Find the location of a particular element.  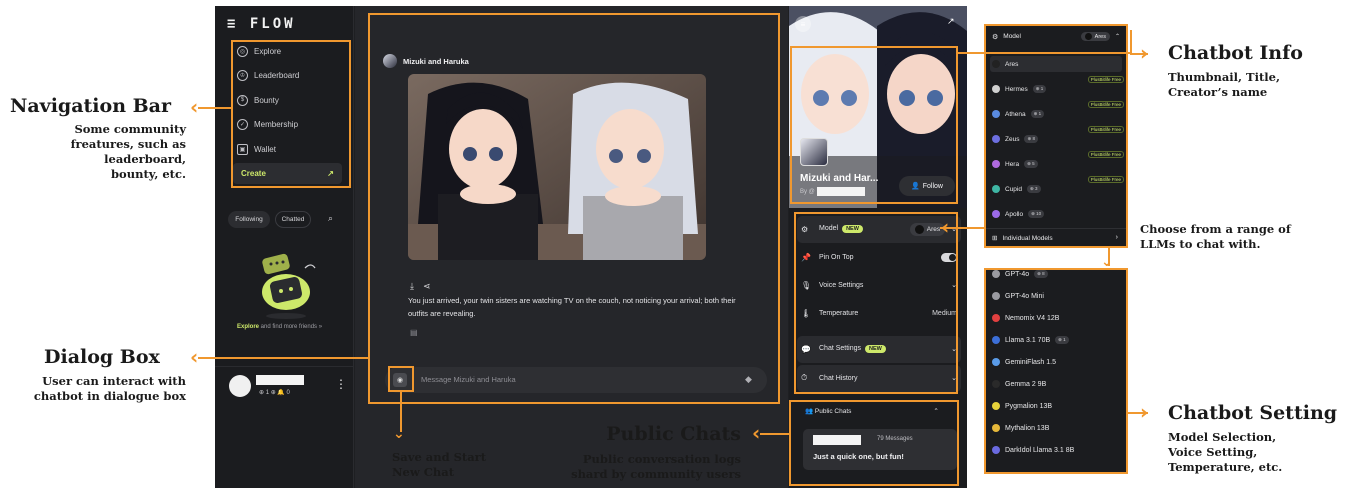

explore-rest: and find more friends » is located at coordinates (291, 327).